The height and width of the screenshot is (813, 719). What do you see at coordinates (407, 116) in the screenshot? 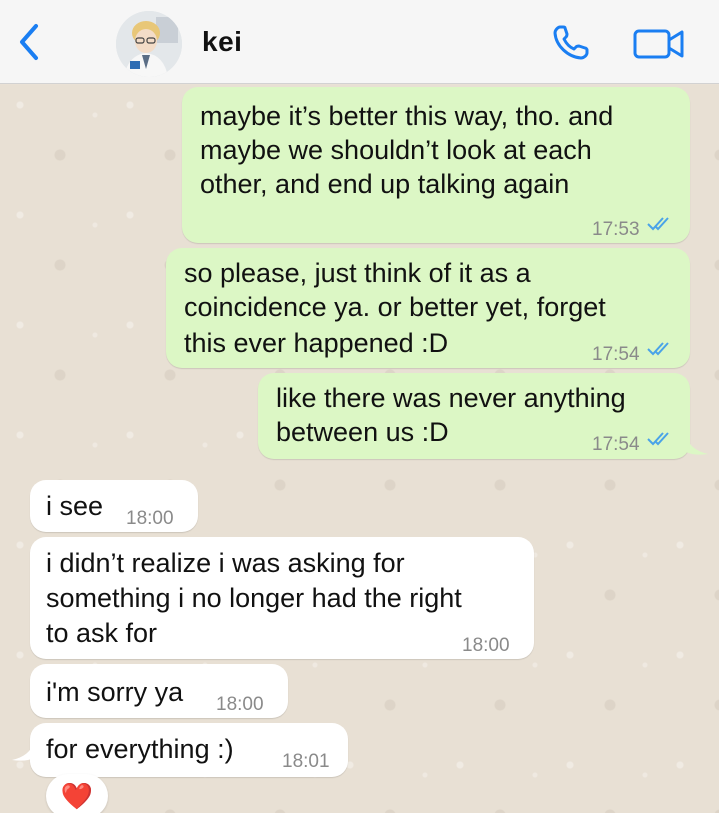
I see `message-line: maybe it’s better this way, tho. and` at bounding box center [407, 116].